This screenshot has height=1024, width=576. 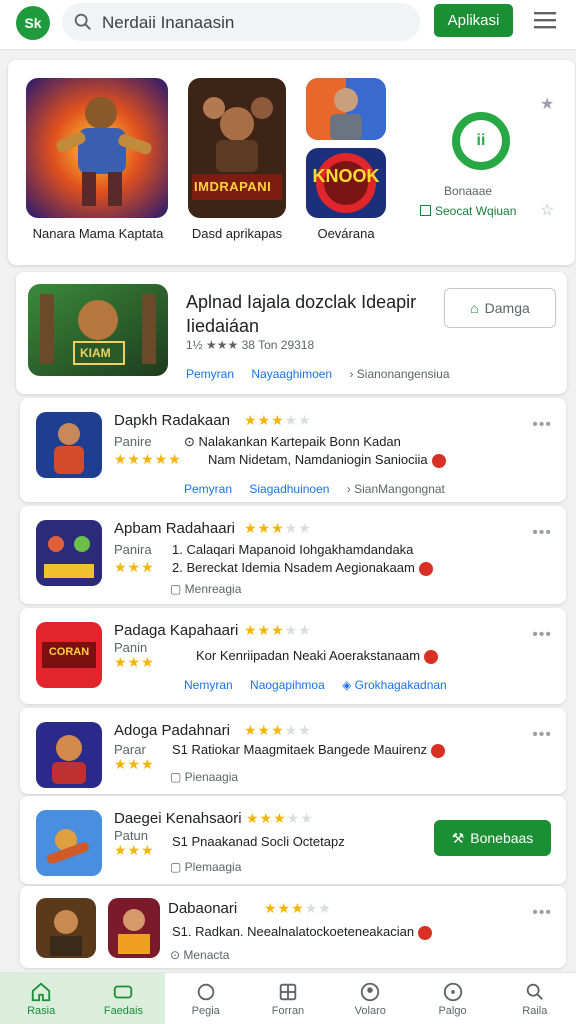 I want to click on app-meta: ▢ Pienaagia, so click(x=204, y=777).